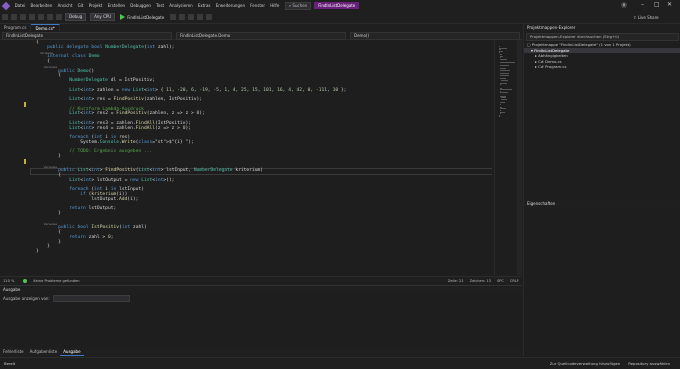  What do you see at coordinates (25, 281) in the screenshot?
I see `check-icon` at bounding box center [25, 281].